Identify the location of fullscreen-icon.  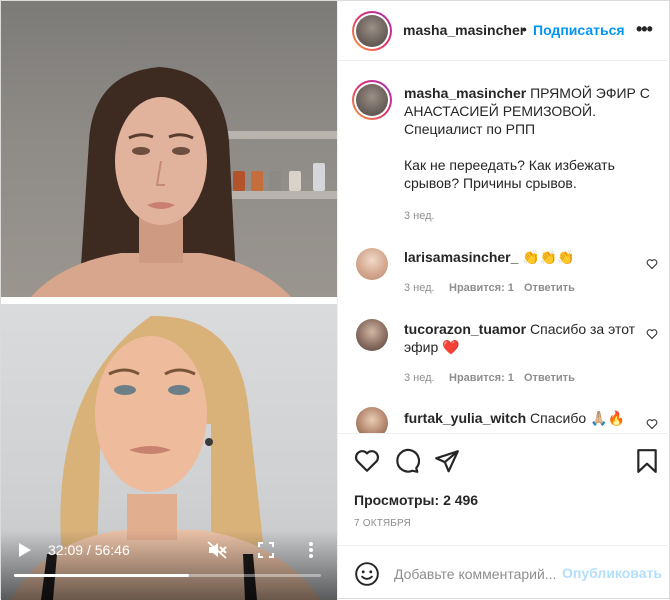
(266, 550).